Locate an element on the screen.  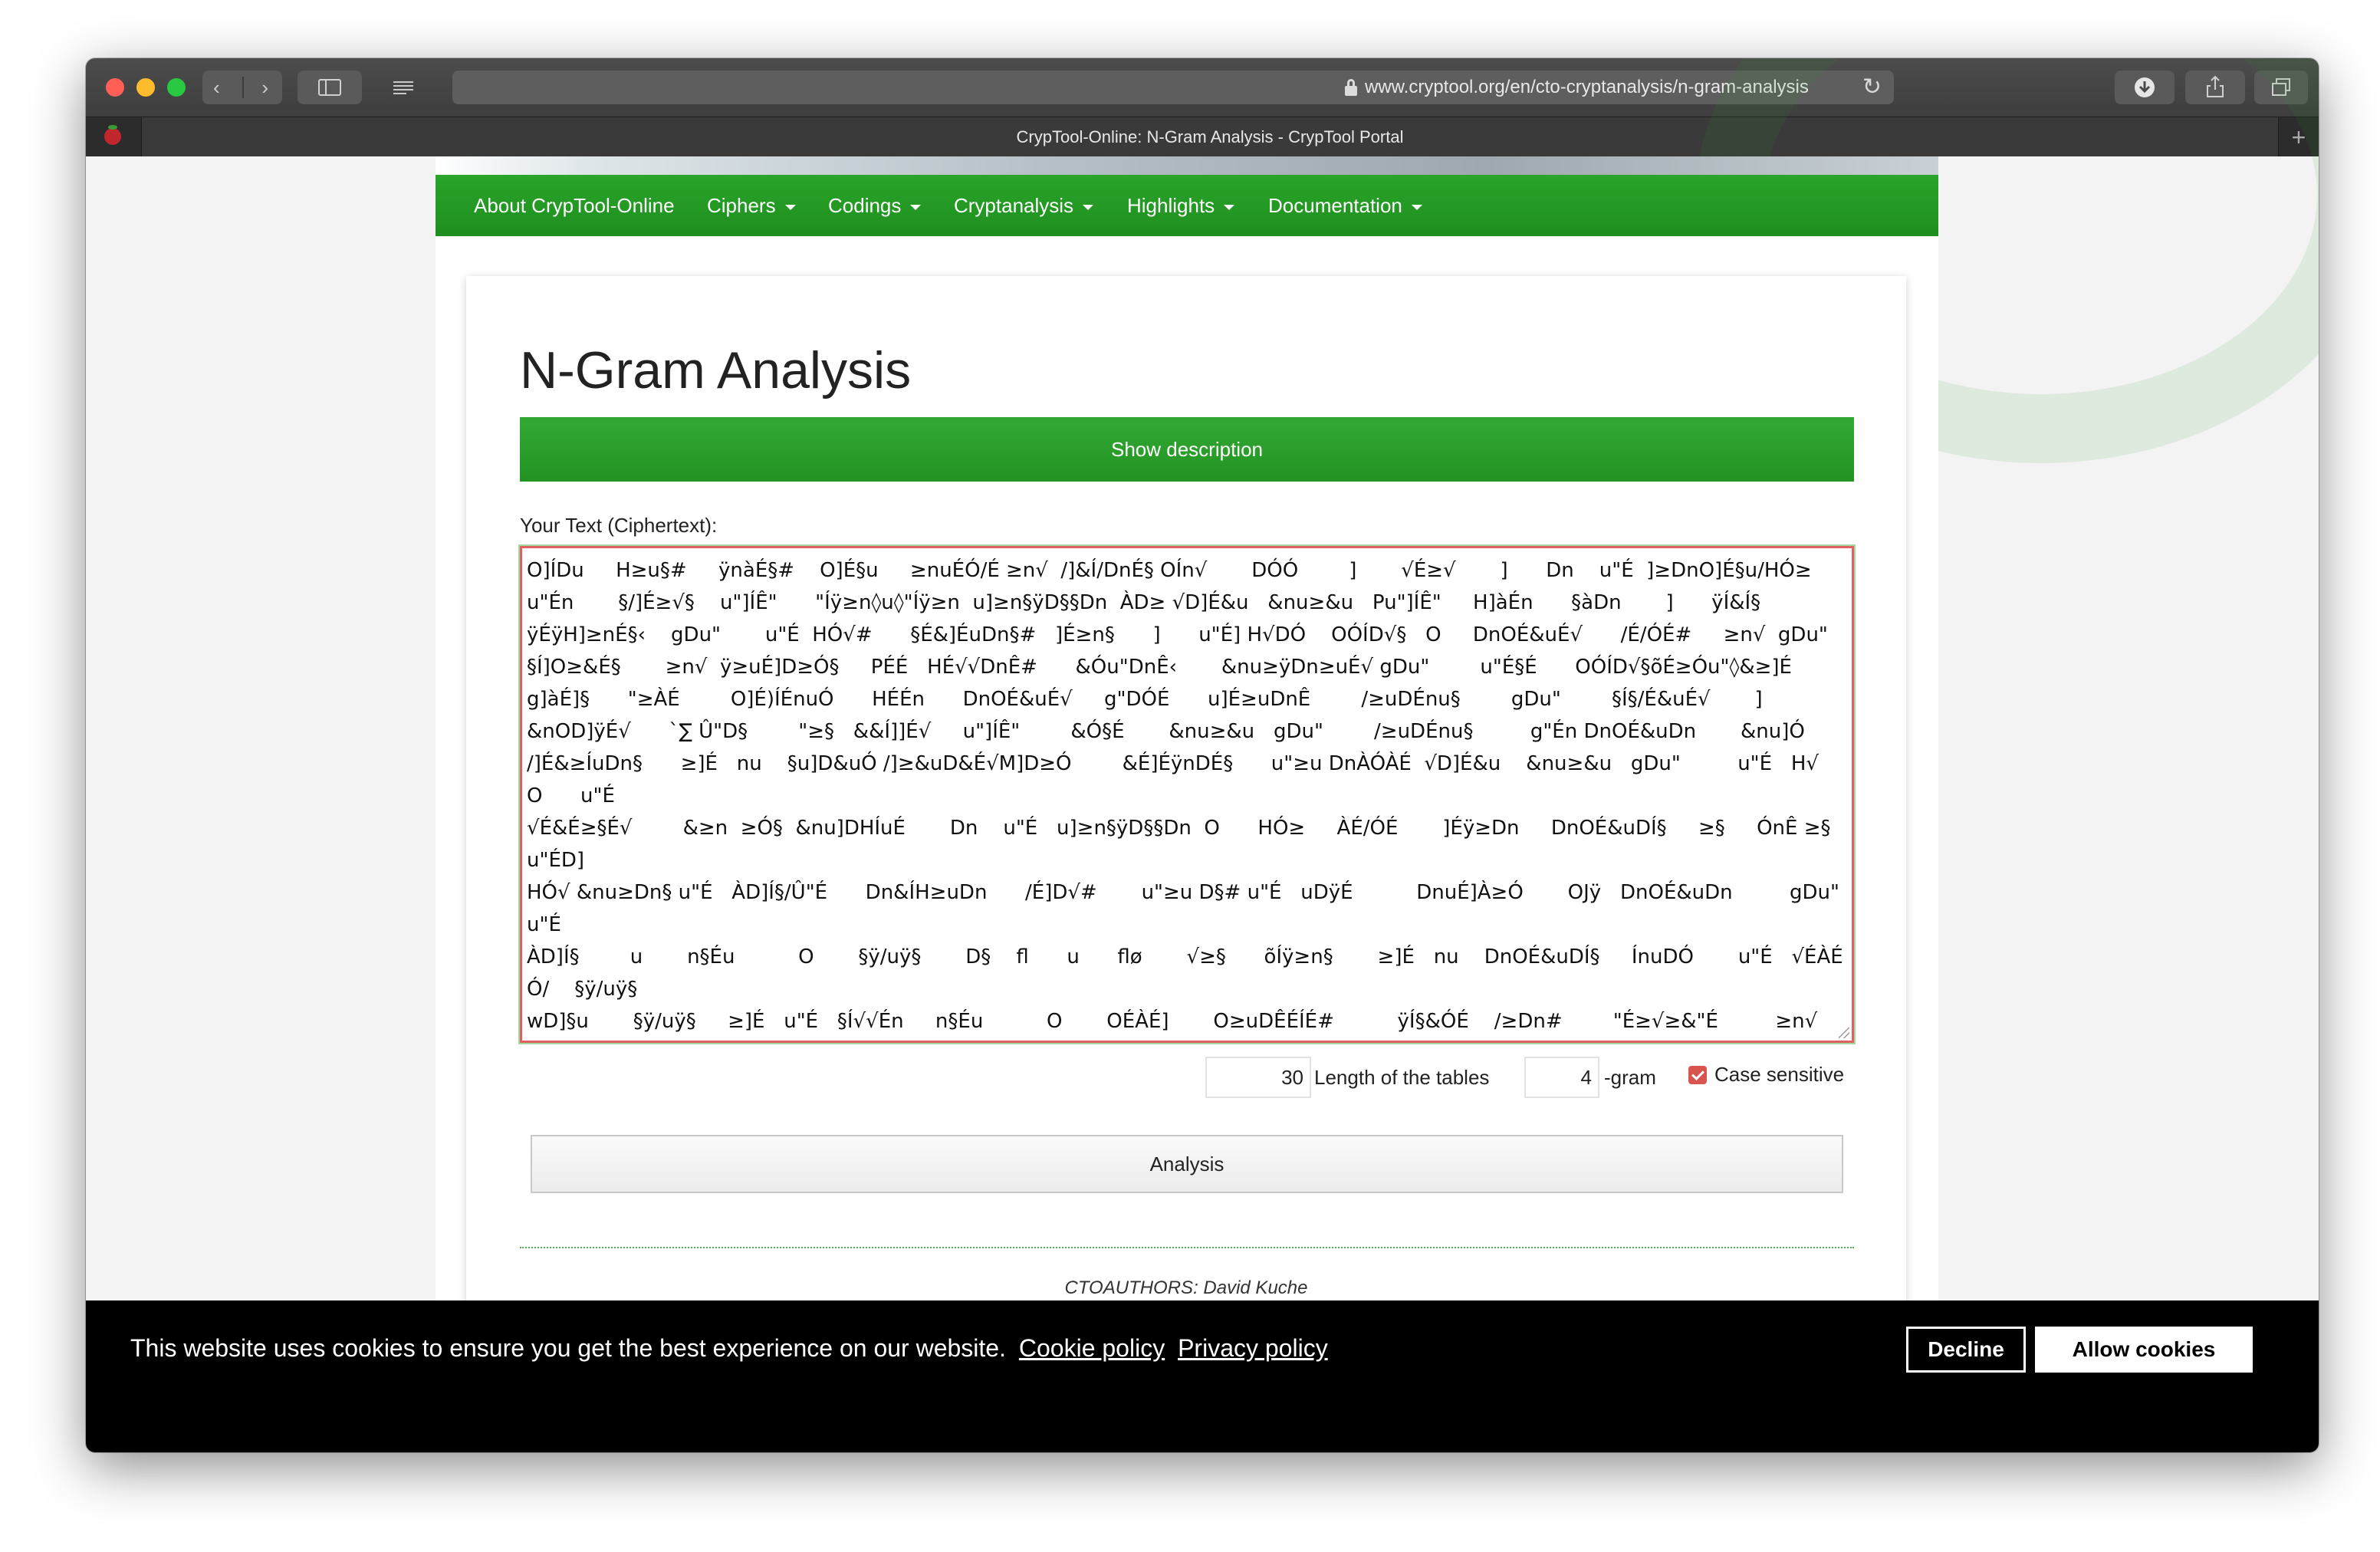
ngram-label: -gram is located at coordinates (1630, 1077).